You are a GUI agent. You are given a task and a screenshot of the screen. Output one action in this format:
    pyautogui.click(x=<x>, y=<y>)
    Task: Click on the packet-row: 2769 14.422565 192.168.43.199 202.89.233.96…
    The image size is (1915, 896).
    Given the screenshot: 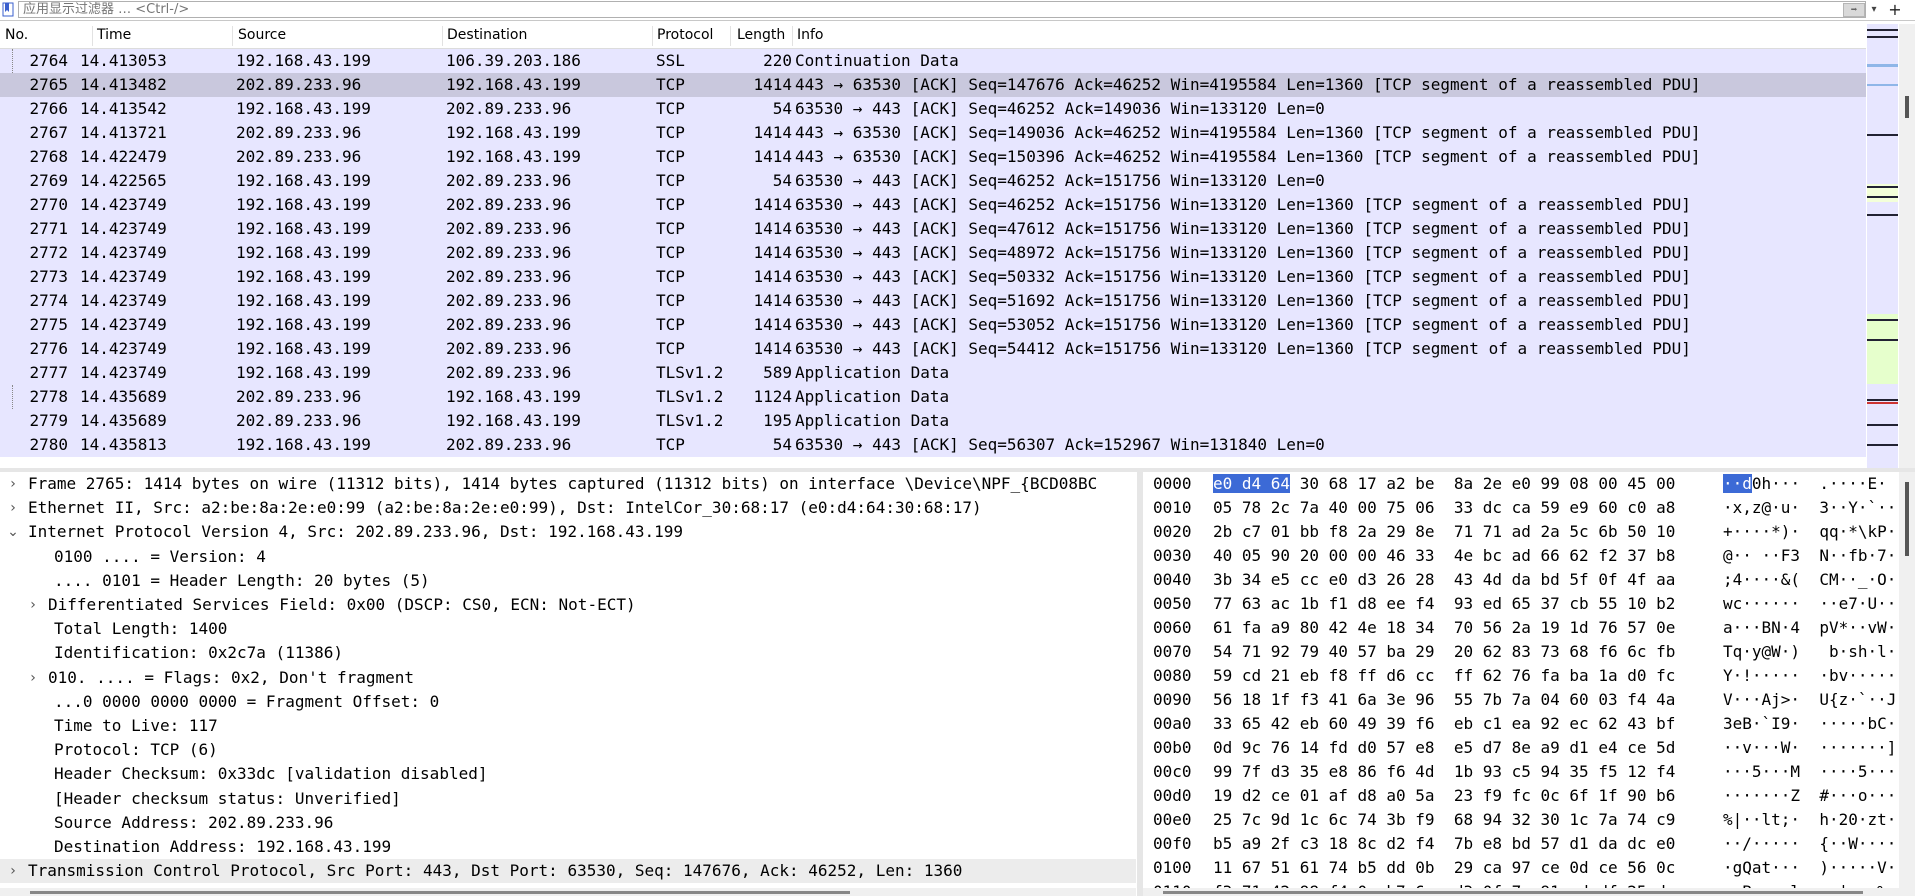 What is the action you would take?
    pyautogui.click(x=933, y=181)
    